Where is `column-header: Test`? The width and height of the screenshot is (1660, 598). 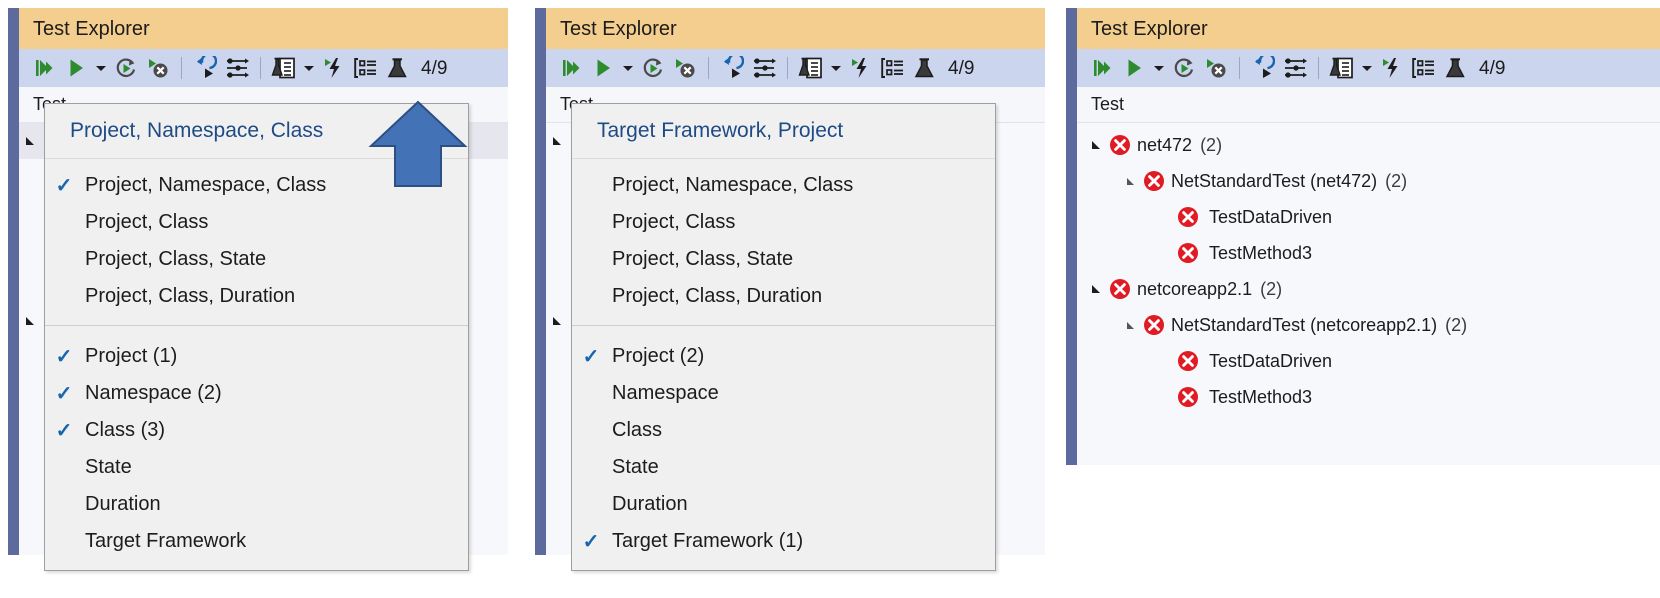 column-header: Test is located at coordinates (1368, 105).